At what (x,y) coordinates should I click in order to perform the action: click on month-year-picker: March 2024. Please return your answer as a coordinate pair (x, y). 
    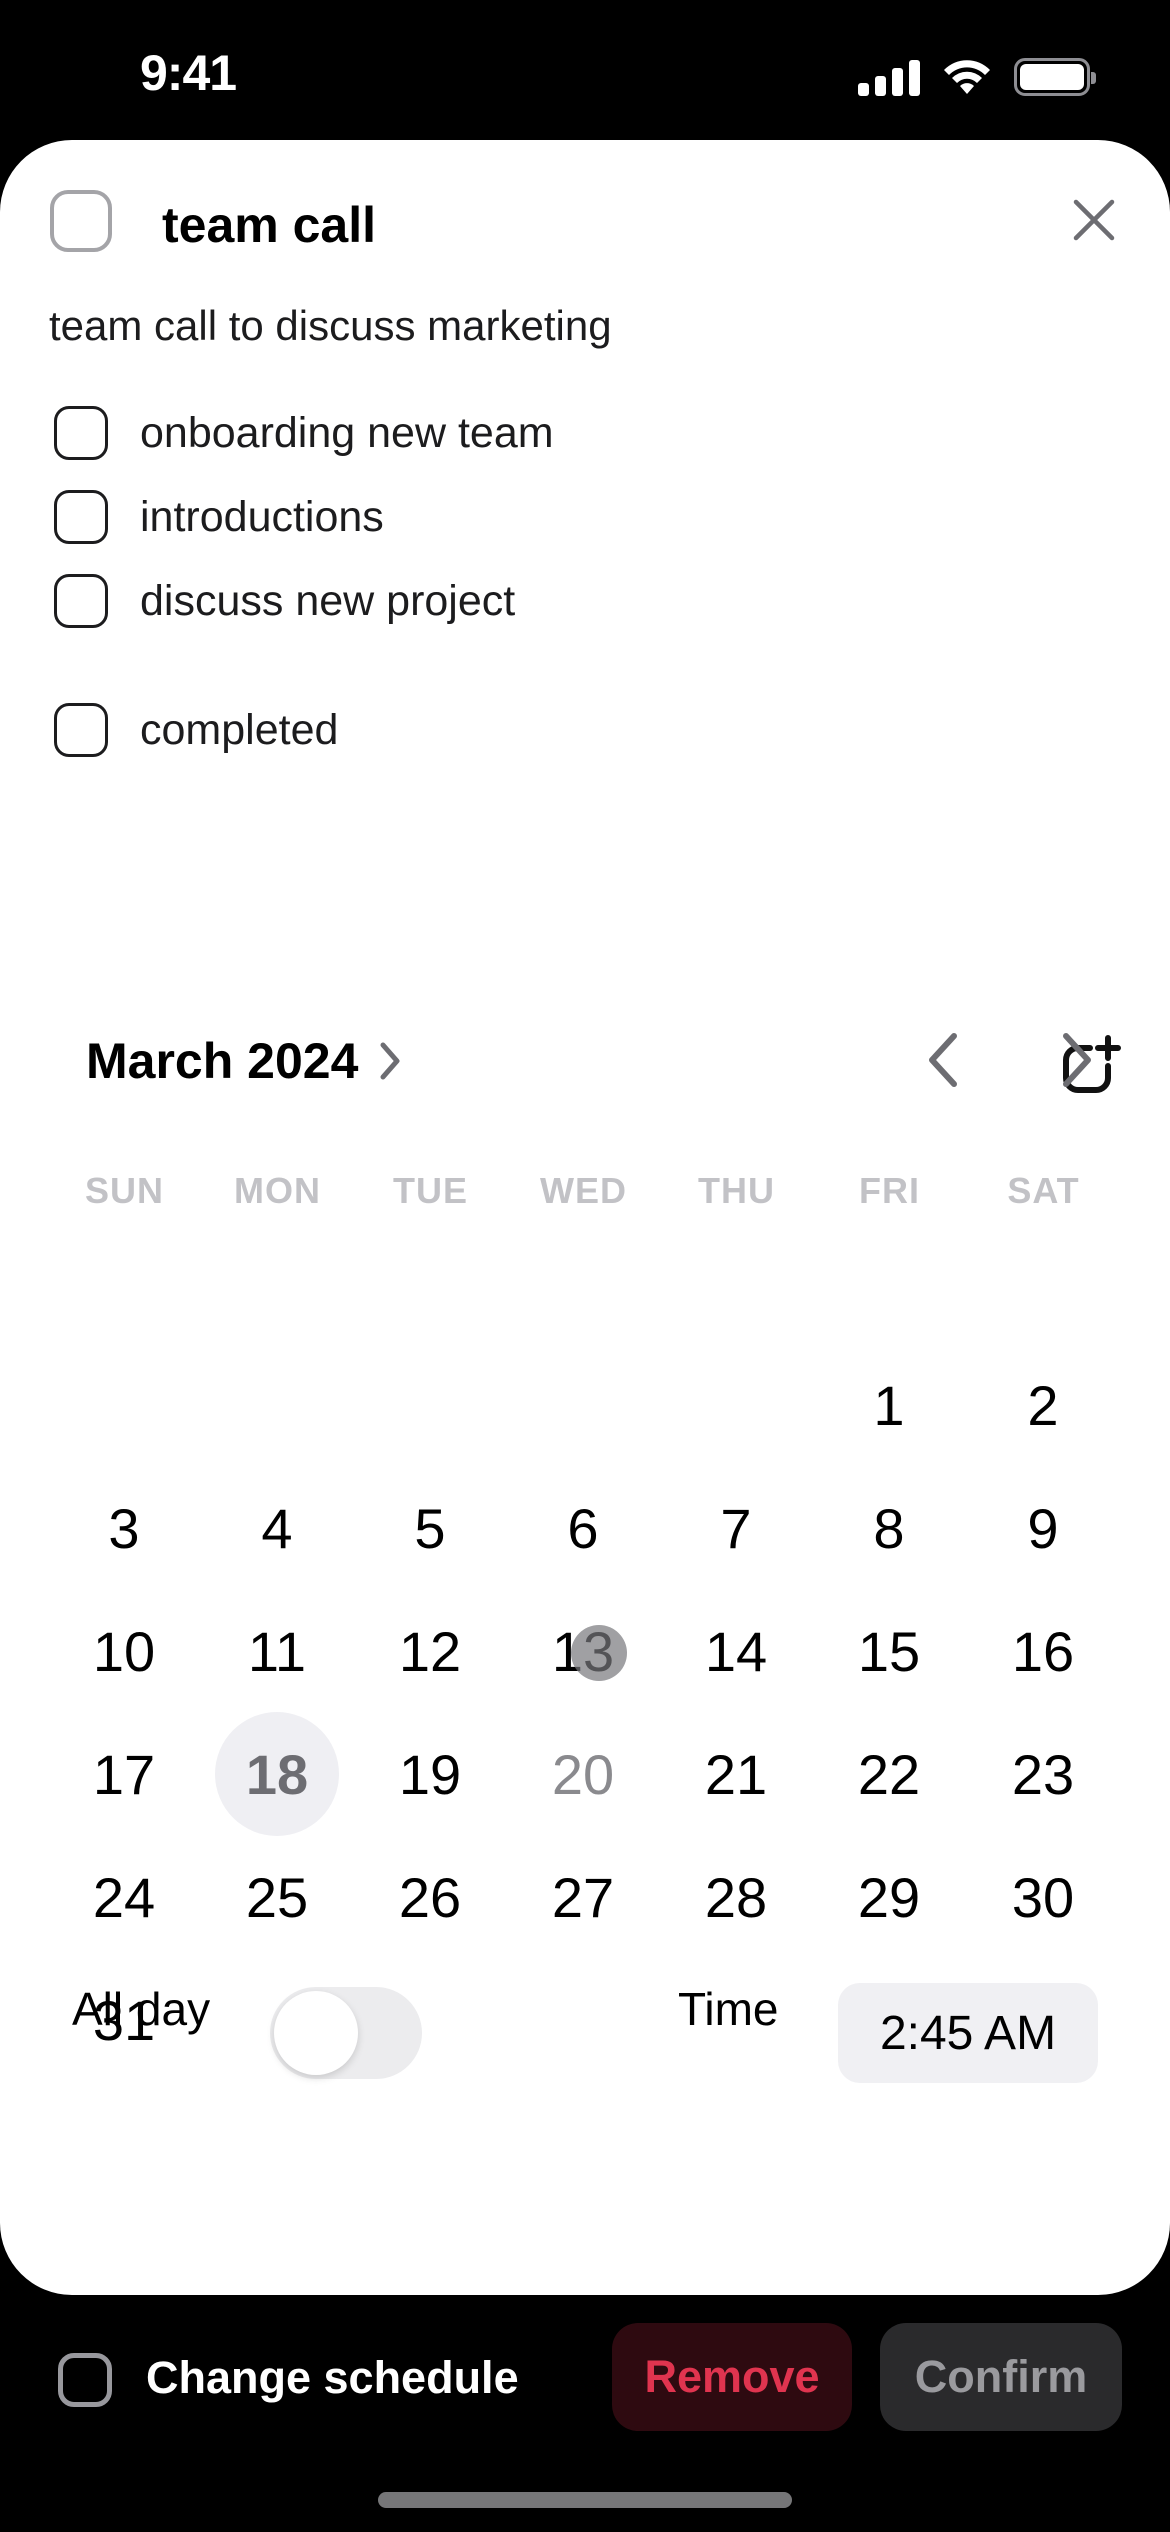
    Looking at the image, I should click on (244, 1061).